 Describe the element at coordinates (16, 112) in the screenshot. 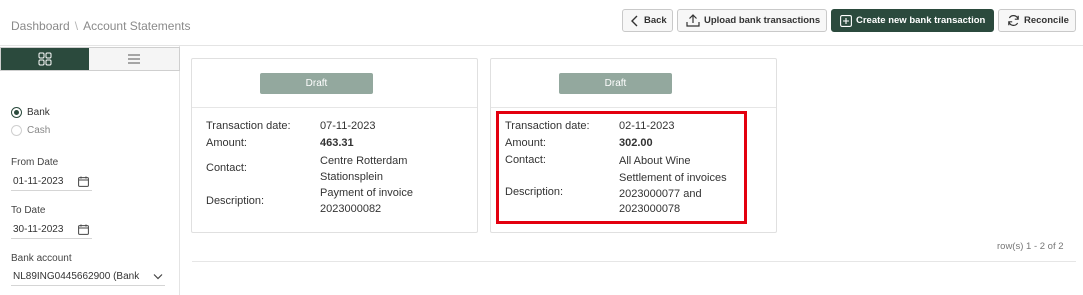

I see `radio-bank-indicator` at that location.